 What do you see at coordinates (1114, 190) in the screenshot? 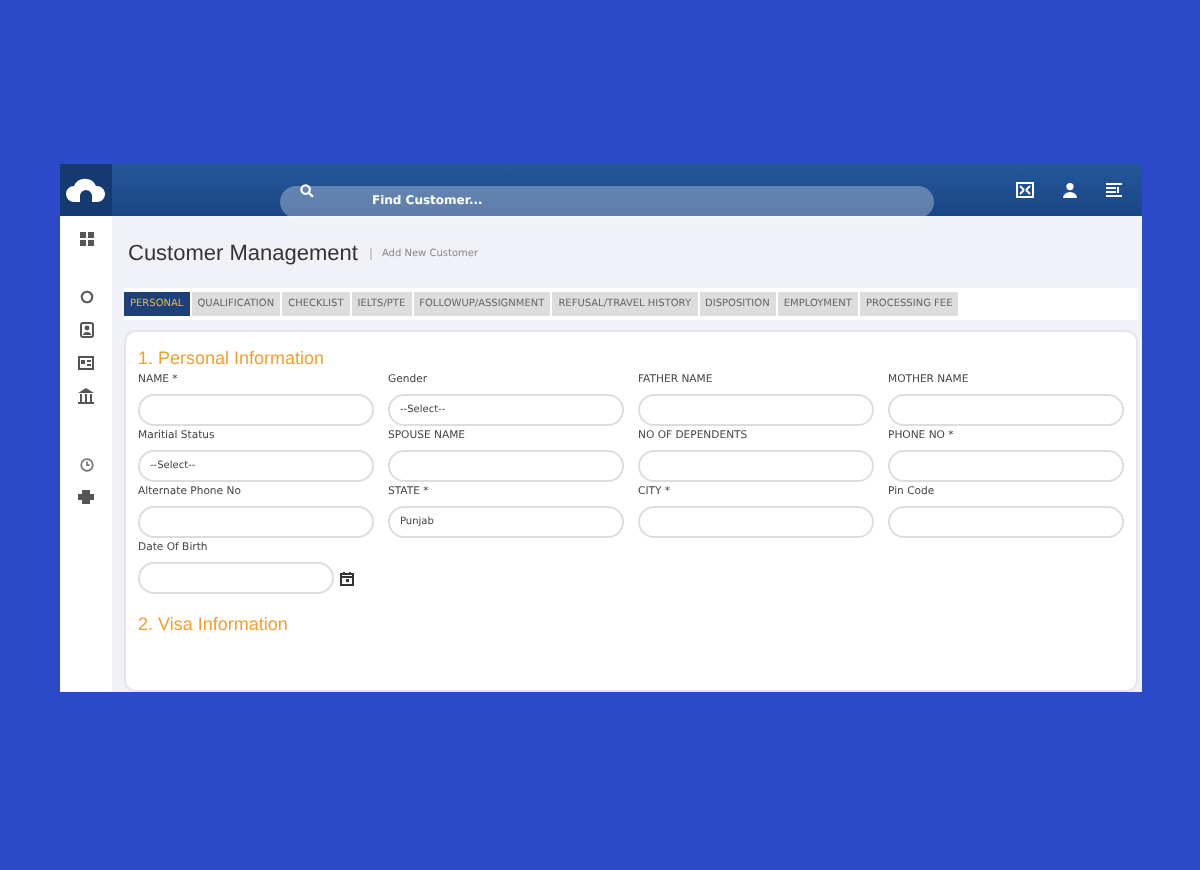
I see `menu-icon` at bounding box center [1114, 190].